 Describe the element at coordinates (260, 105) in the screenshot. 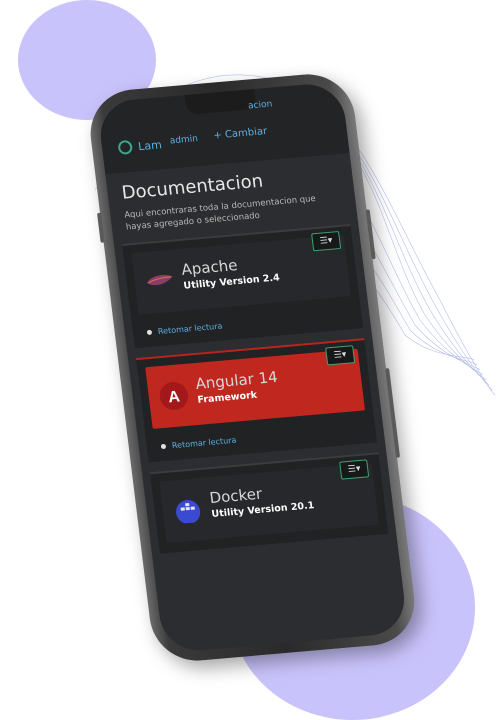

I see `nav-docs-link: acion` at that location.